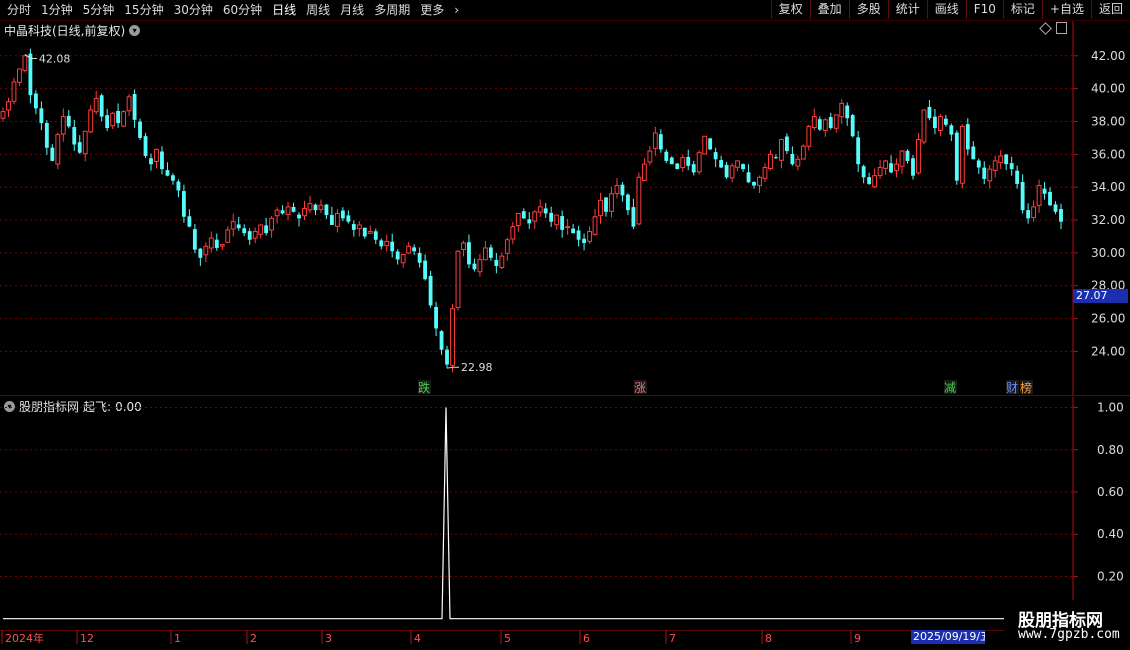  What do you see at coordinates (432, 10) in the screenshot?
I see `period-tab-10: 更多` at bounding box center [432, 10].